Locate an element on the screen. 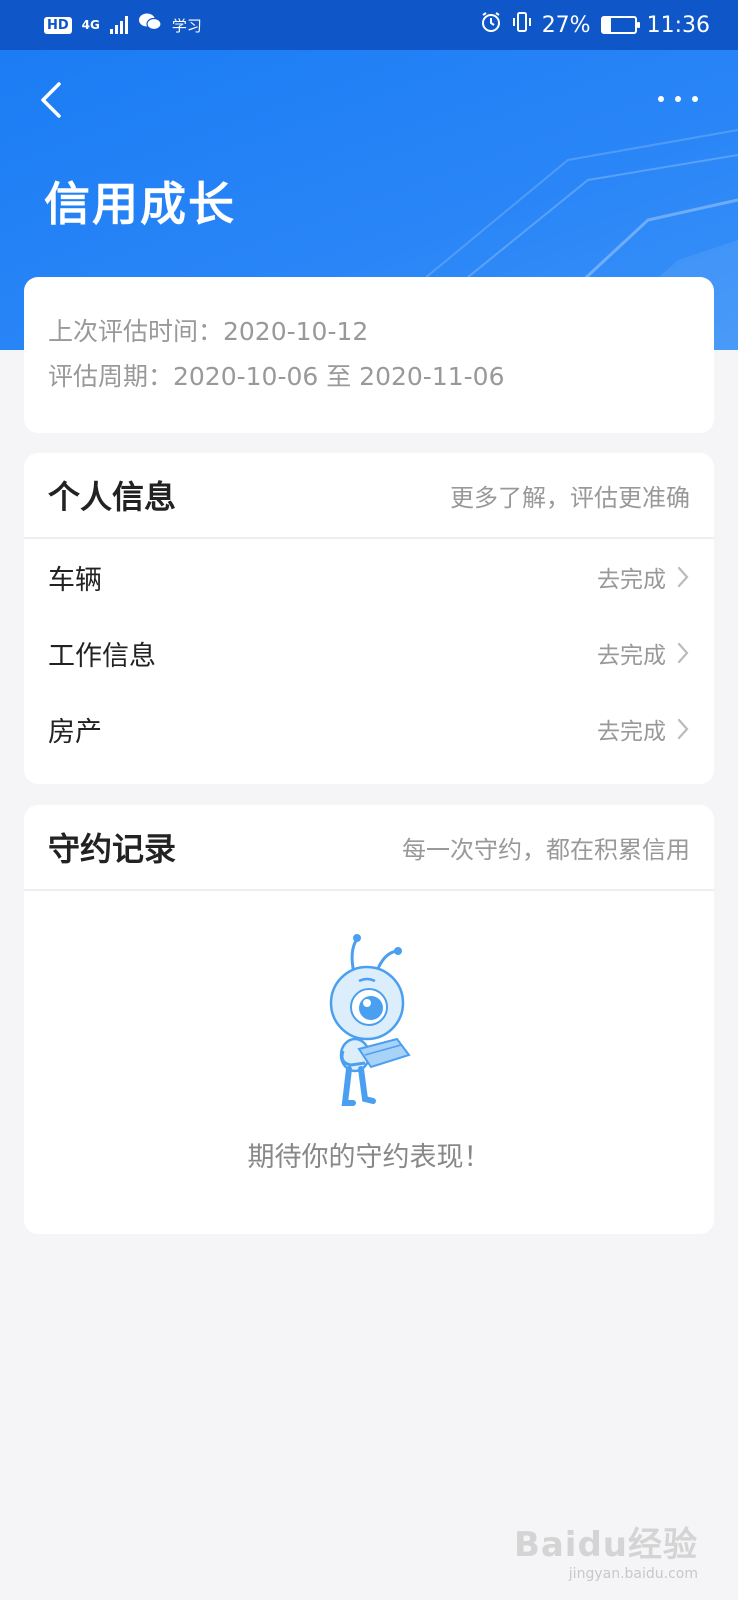 This screenshot has width=738, height=1600. more-button is located at coordinates (678, 99).